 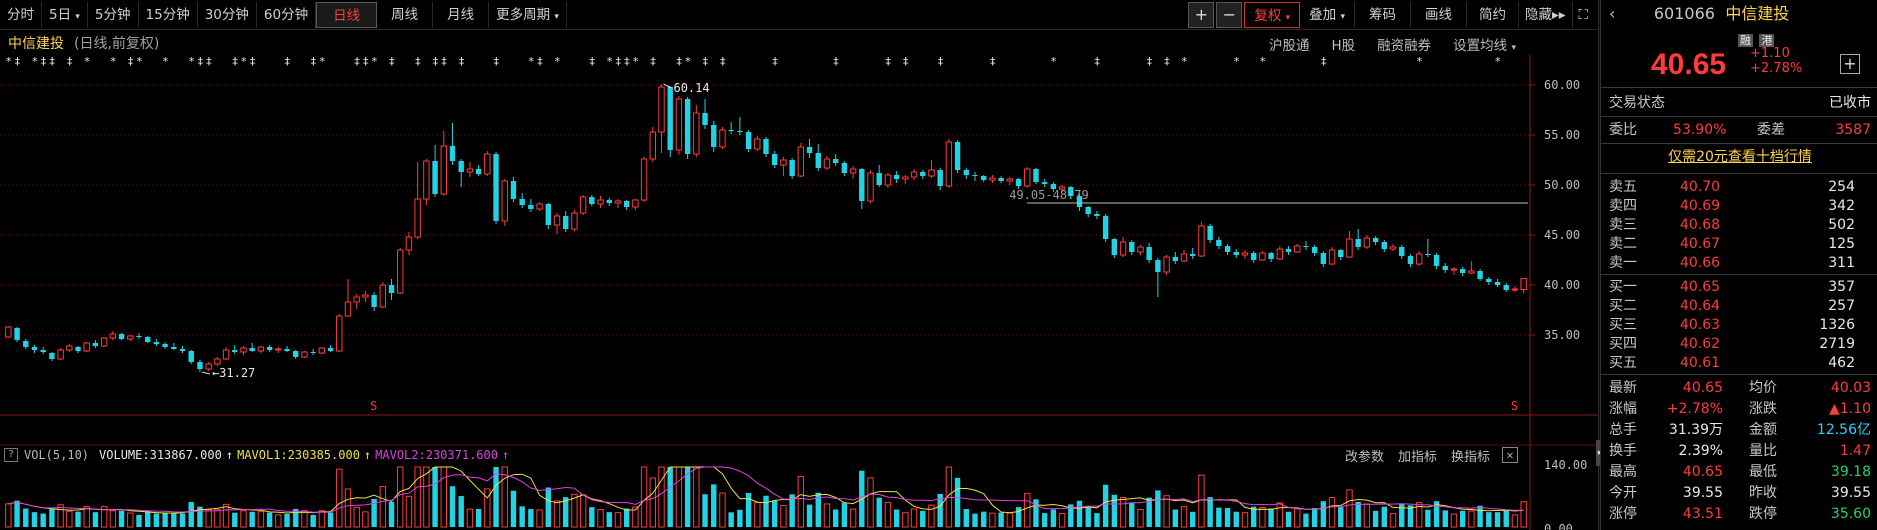 What do you see at coordinates (1740, 287) in the screenshot?
I see `order-book-row: 买一 40.65 357` at bounding box center [1740, 287].